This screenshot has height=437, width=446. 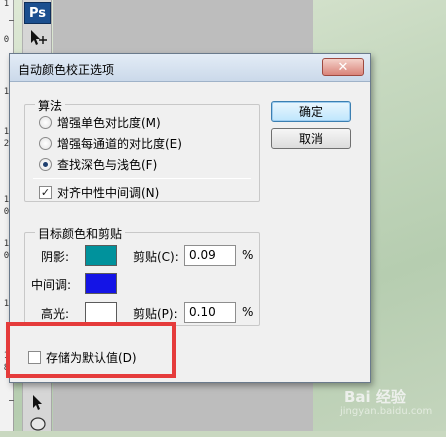 I want to click on highlight-annotation-box, so click(x=91, y=350).